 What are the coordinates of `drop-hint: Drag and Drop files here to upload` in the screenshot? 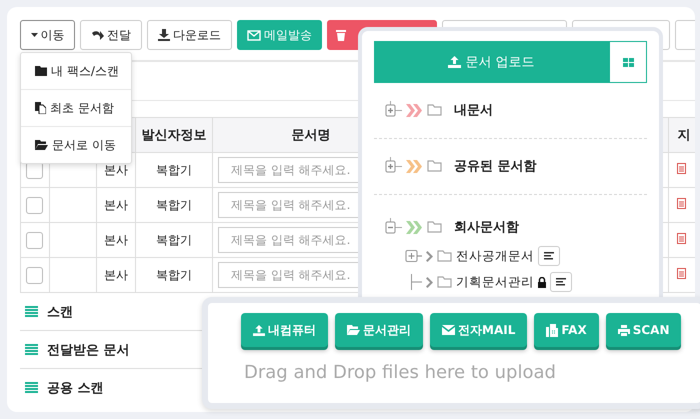 It's located at (400, 372).